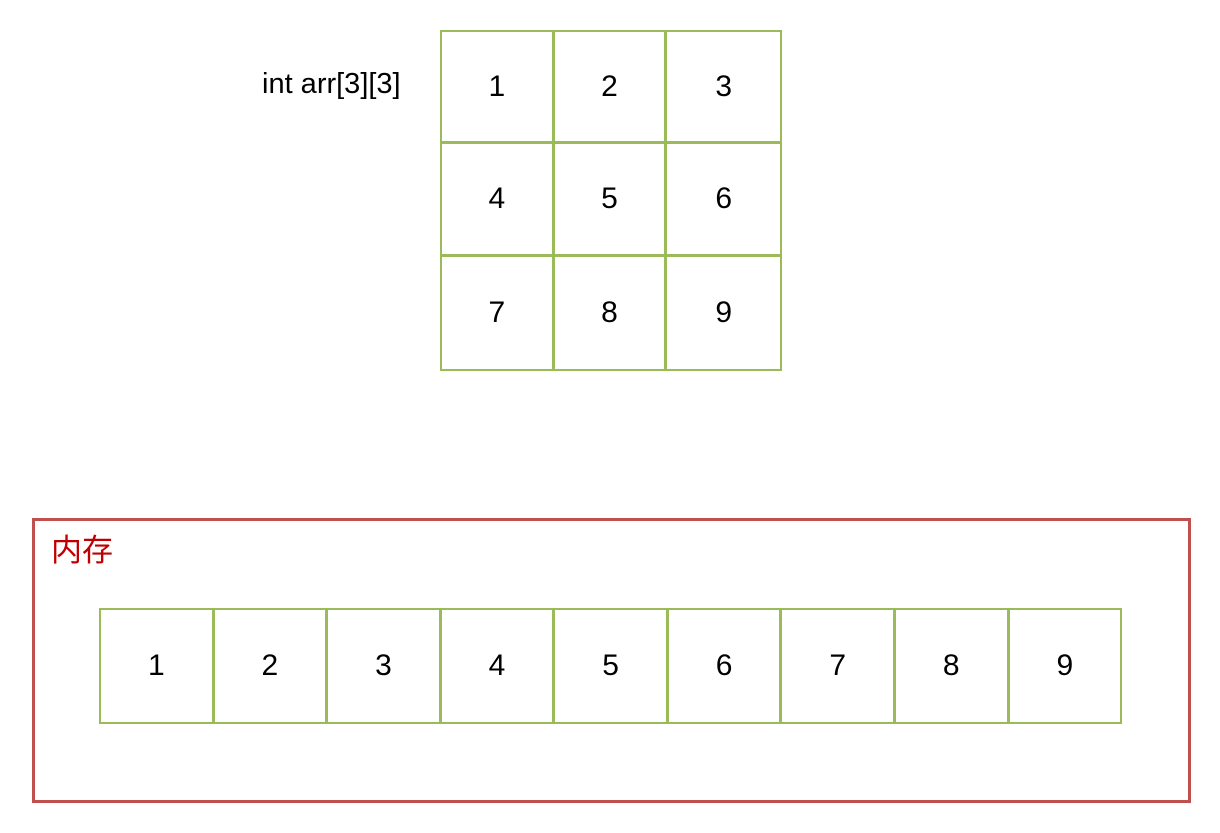 Image resolution: width=1220 pixels, height=833 pixels. Describe the element at coordinates (498, 312) in the screenshot. I see `grid-cell: 7` at that location.